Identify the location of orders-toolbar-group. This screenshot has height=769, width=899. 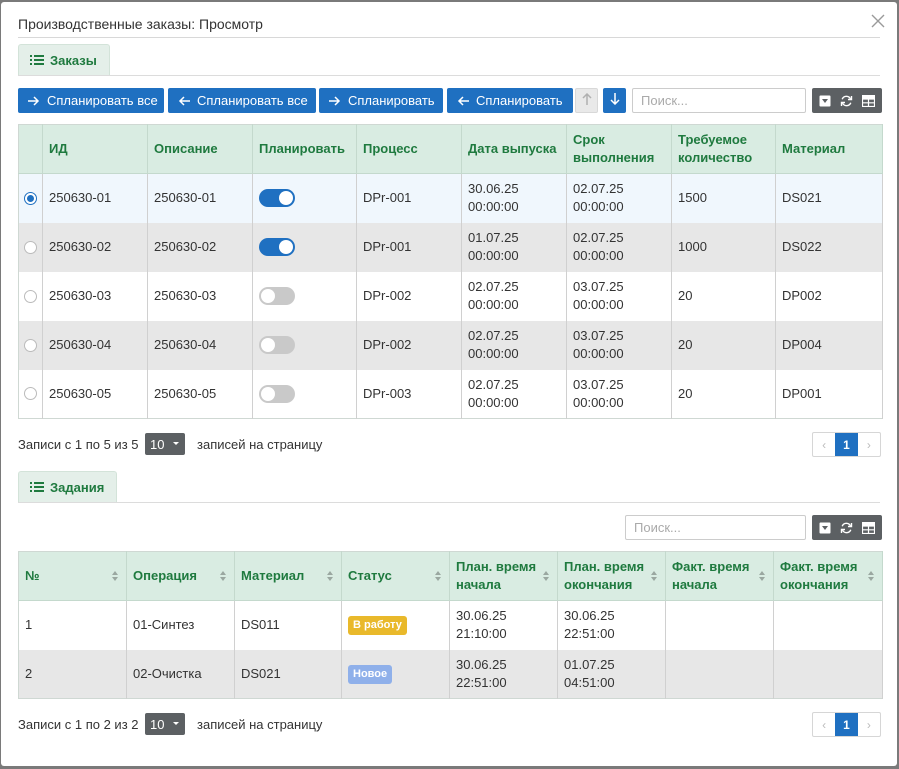
(847, 100).